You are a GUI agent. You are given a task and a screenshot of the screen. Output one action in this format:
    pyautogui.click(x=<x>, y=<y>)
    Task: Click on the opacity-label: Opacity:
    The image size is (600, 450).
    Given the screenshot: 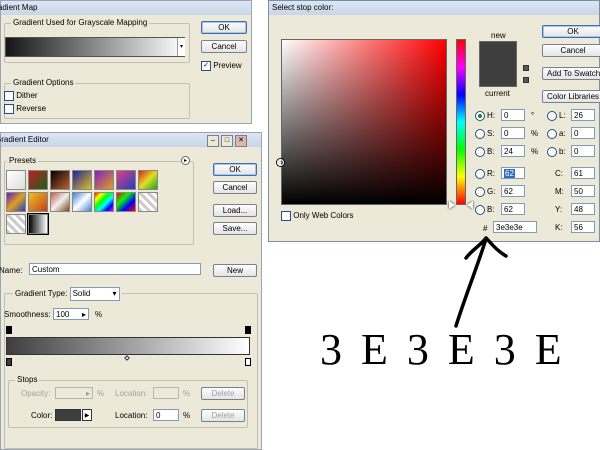 What is the action you would take?
    pyautogui.click(x=36, y=393)
    